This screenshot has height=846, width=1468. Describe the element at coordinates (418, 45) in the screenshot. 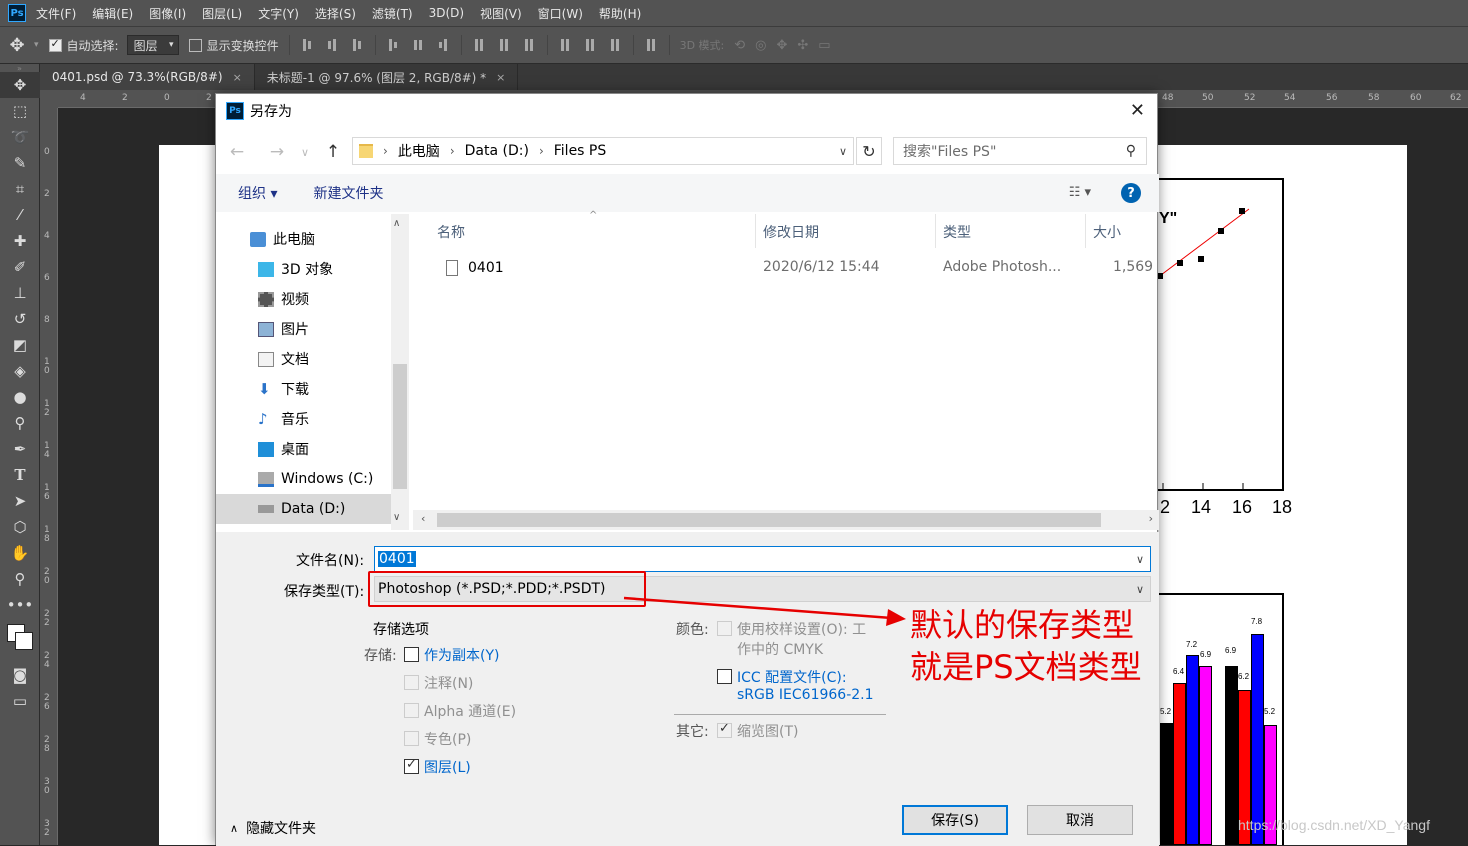

I see `align-hcenter-icon` at that location.